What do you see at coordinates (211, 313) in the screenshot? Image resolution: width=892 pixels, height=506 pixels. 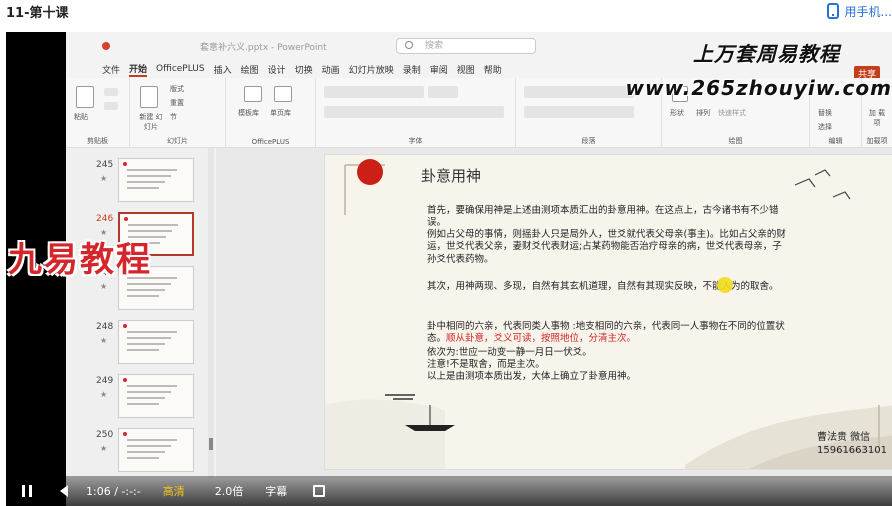 I see `thumbnail-scrollbar` at bounding box center [211, 313].